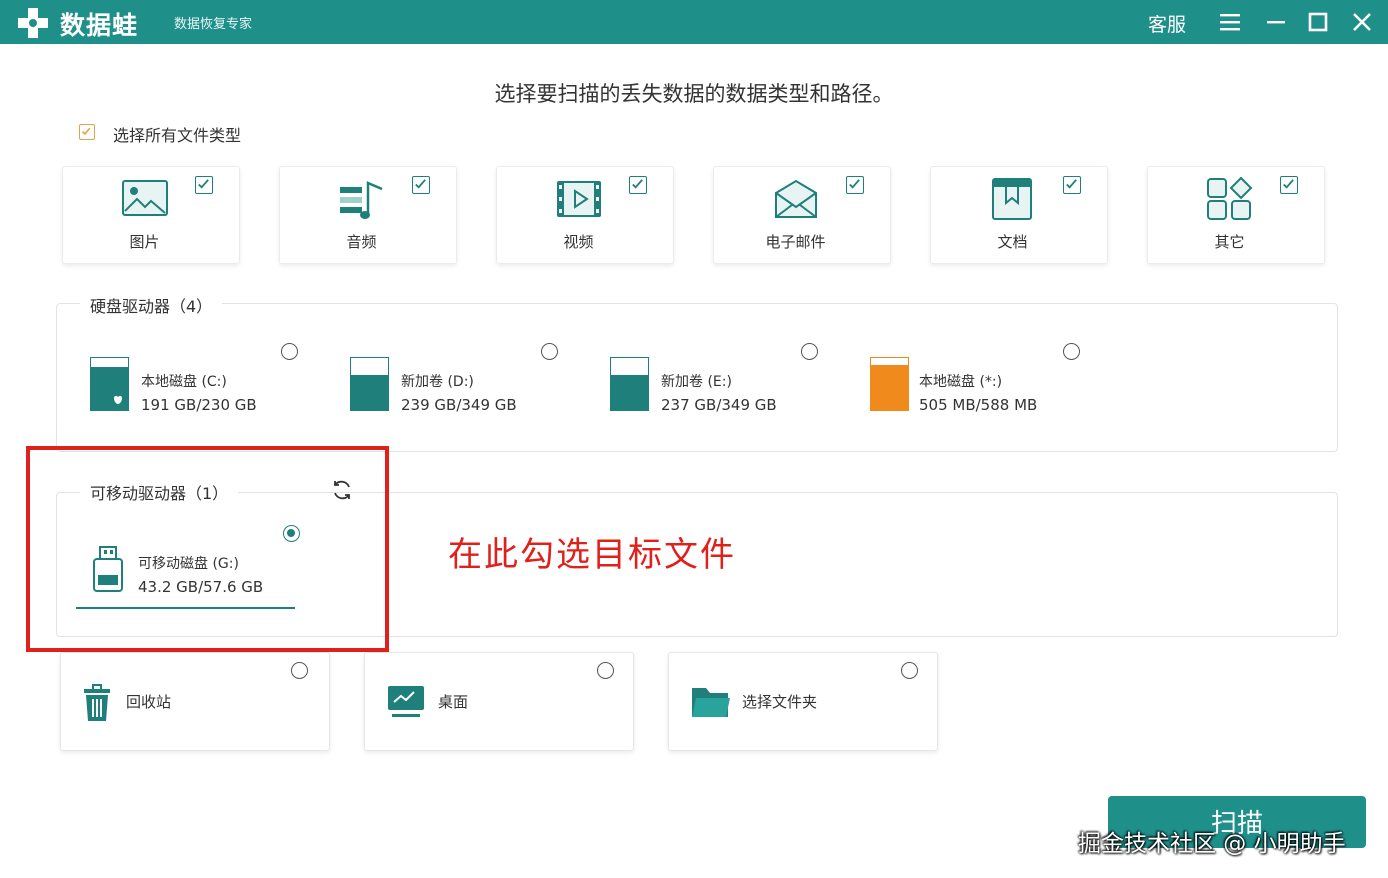  I want to click on location-radio-select-folder, so click(909, 670).